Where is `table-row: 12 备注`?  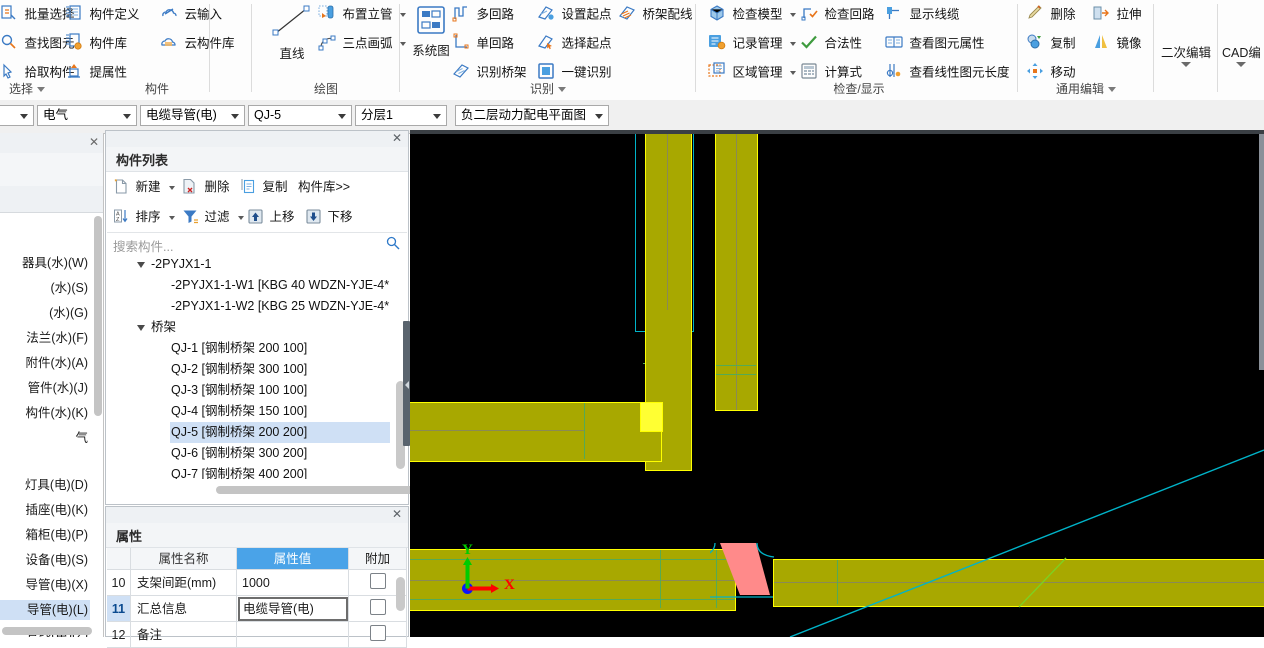 table-row: 12 备注 is located at coordinates (257, 635).